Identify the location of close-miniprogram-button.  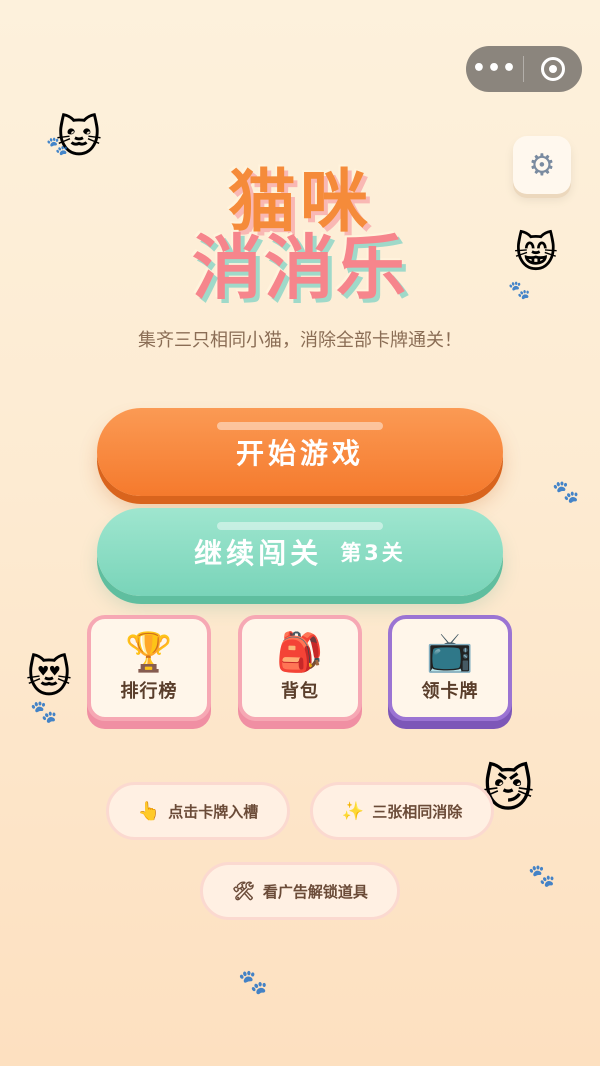
(552, 69).